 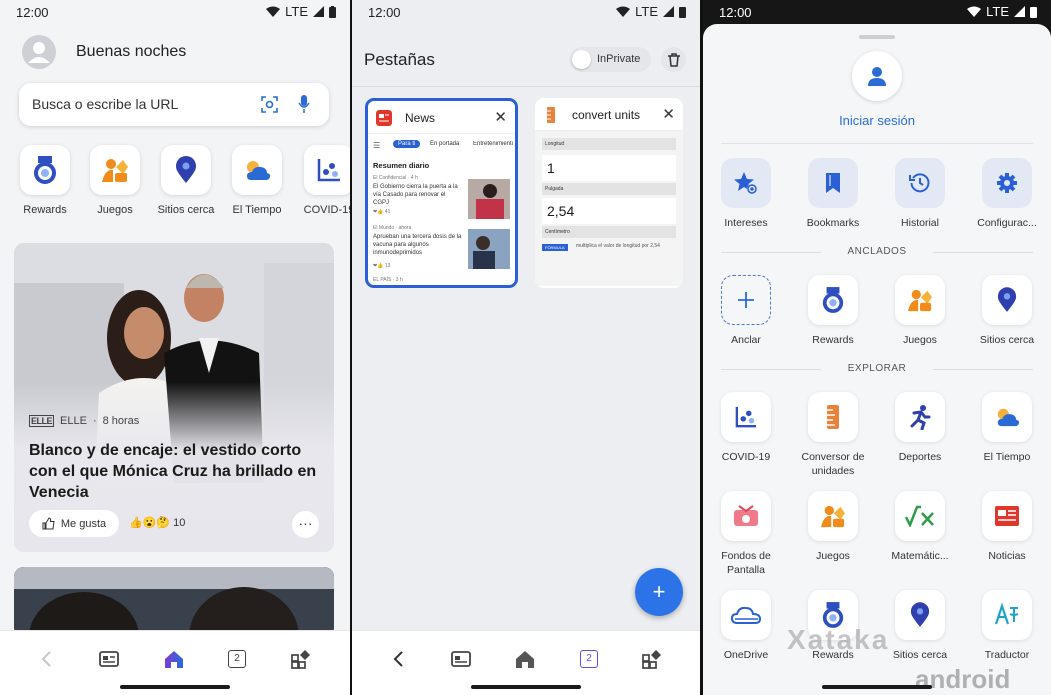 I want to click on ruler-icon, so click(x=833, y=417).